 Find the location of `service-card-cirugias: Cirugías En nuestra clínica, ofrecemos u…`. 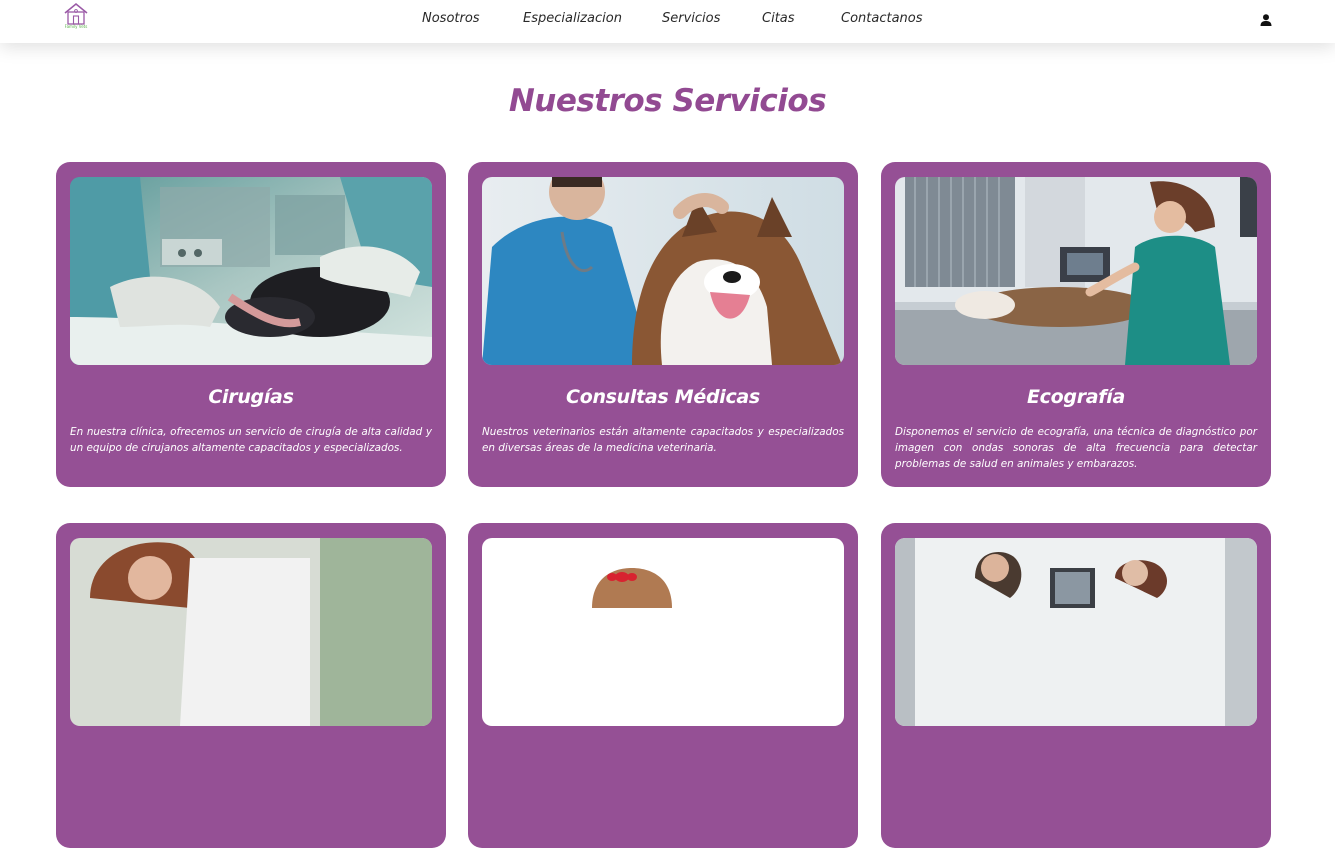

service-card-cirugias: Cirugías En nuestra clínica, ofrecemos u… is located at coordinates (251, 324).